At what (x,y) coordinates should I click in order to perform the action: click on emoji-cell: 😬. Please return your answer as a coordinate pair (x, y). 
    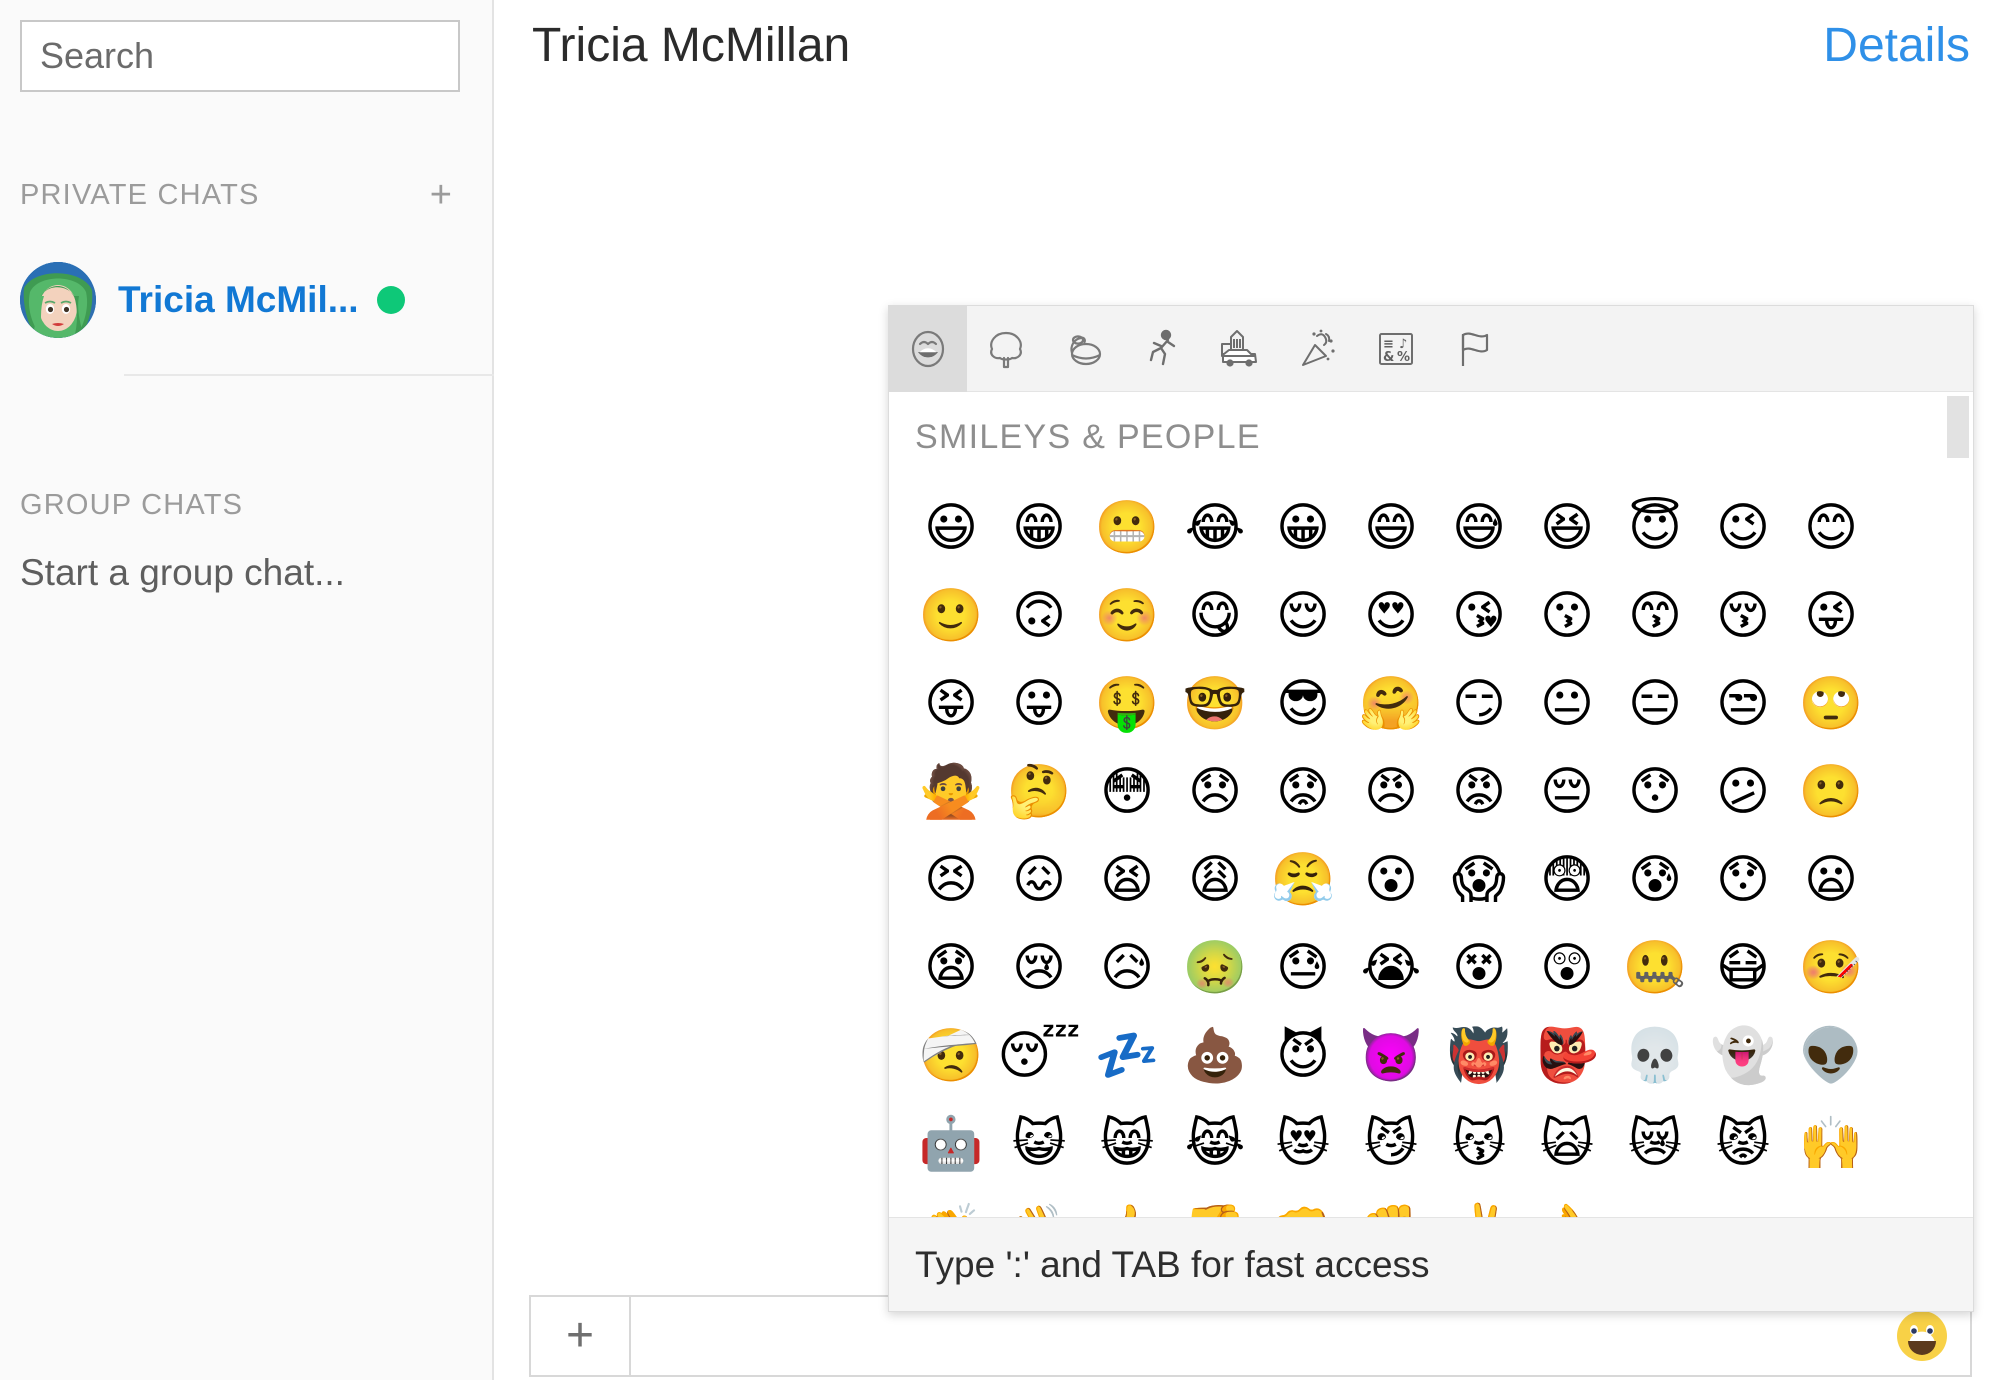
    Looking at the image, I should click on (1127, 528).